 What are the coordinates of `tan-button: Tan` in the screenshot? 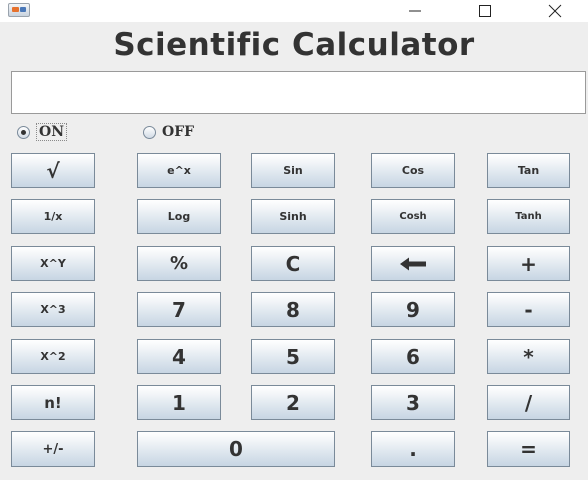 It's located at (528, 170).